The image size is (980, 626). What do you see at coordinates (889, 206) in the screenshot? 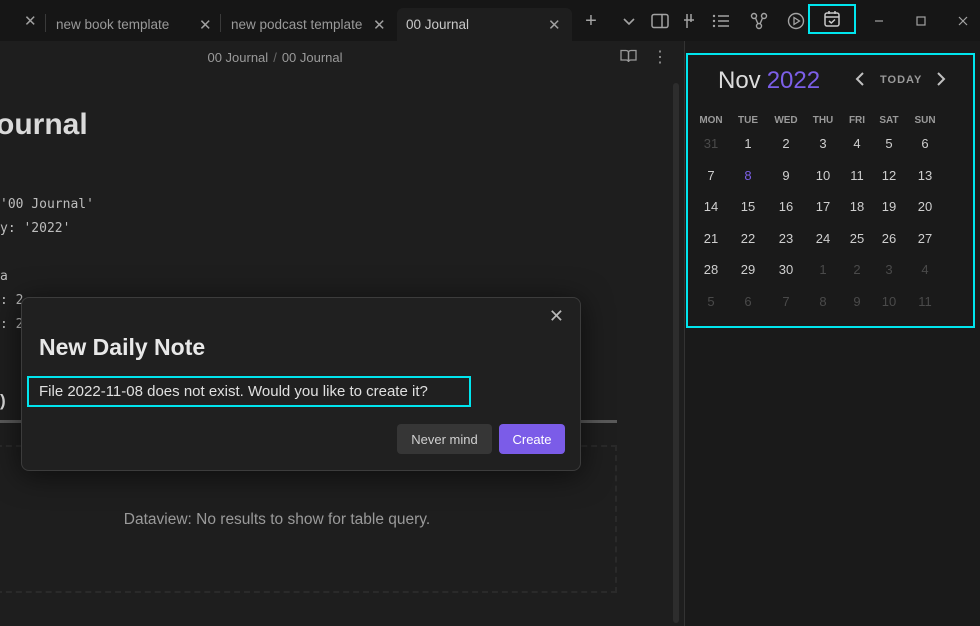
I see `calendar-day: 19` at bounding box center [889, 206].